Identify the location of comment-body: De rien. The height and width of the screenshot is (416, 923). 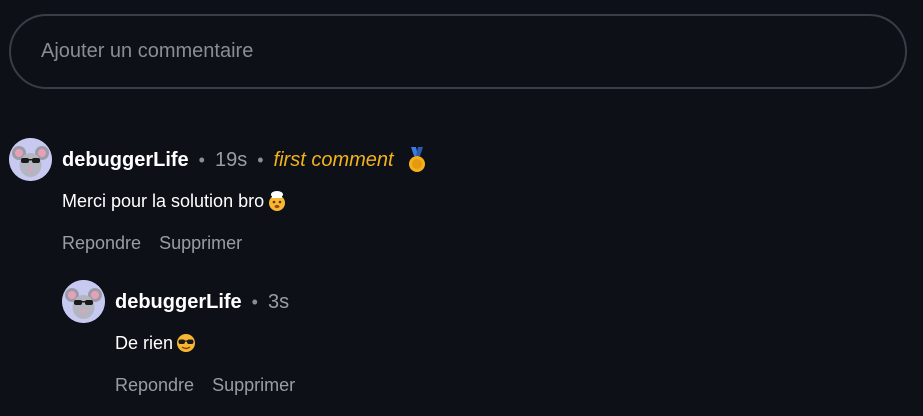
(156, 343).